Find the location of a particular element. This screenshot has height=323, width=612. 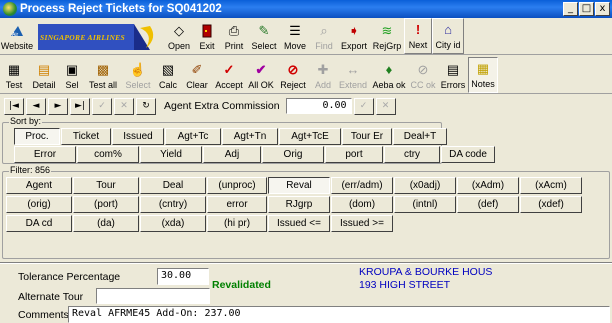

sel-button: ▣ Sel is located at coordinates (72, 75).